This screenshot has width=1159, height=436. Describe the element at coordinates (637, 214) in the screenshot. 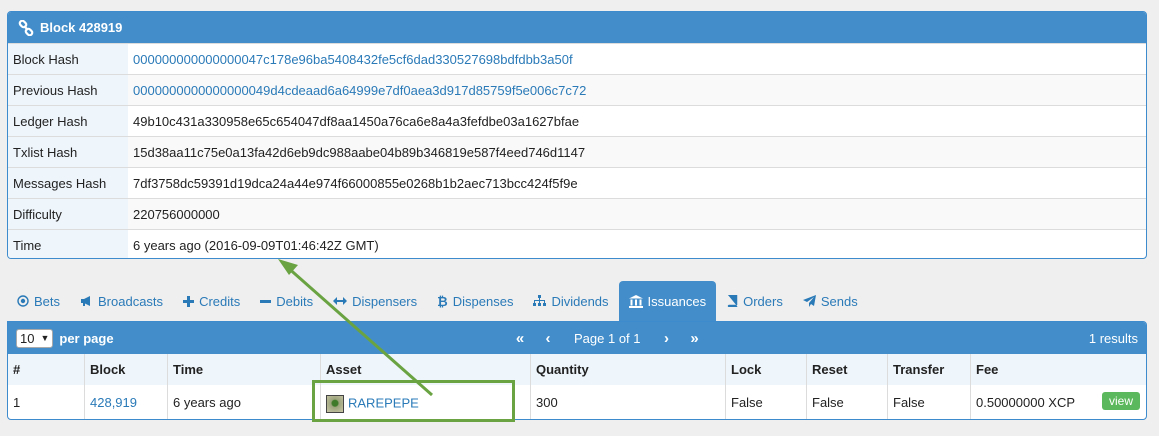

I see `difficulty-value: 220756000000` at that location.